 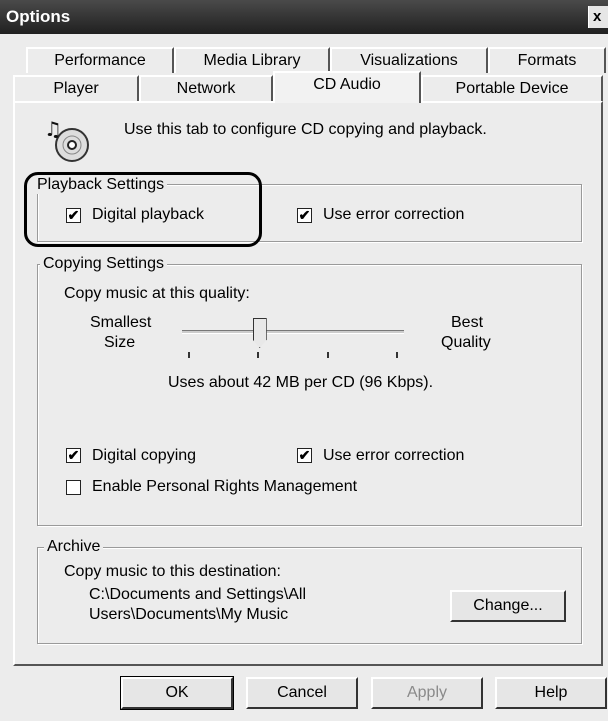 I want to click on tab-visualizations: Visualizations, so click(x=409, y=60).